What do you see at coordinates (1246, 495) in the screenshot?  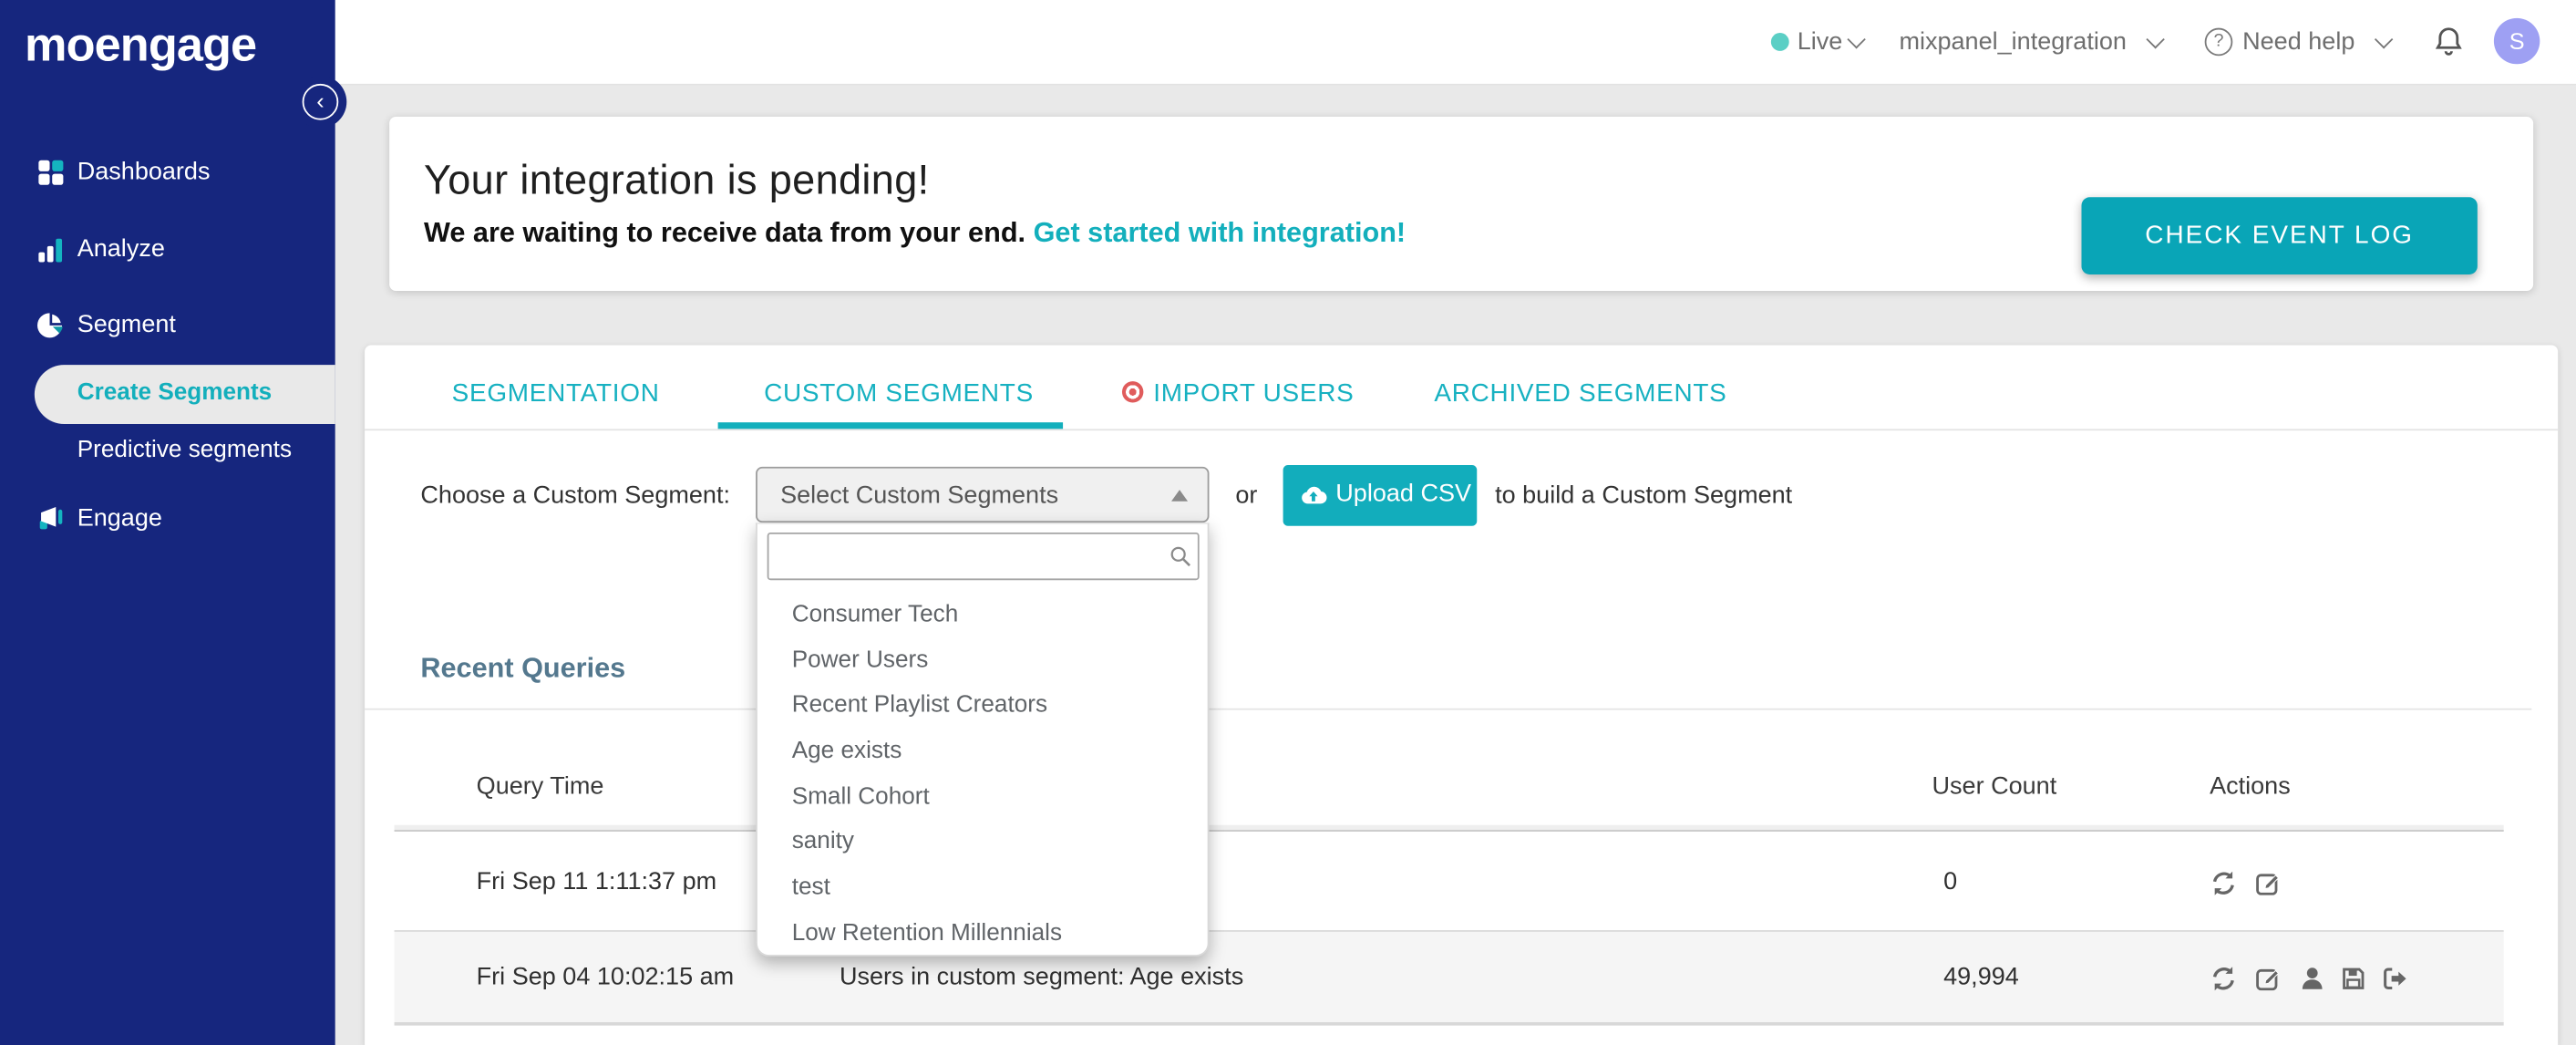 I see `or-text: or` at bounding box center [1246, 495].